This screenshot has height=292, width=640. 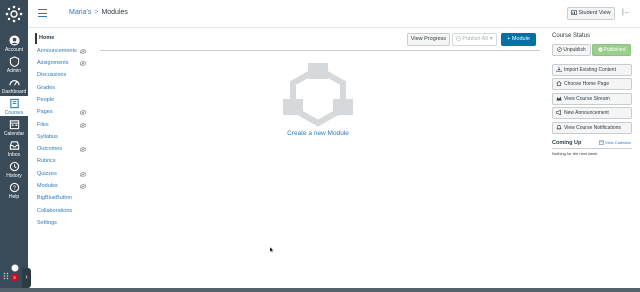 I want to click on course-nav-files: Files, so click(x=62, y=125).